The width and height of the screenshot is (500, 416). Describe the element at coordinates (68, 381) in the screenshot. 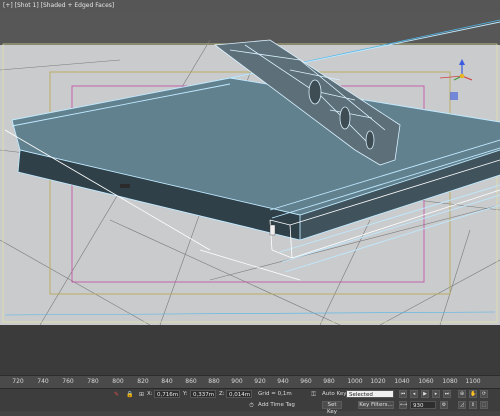

I see `tick-label: 760` at that location.